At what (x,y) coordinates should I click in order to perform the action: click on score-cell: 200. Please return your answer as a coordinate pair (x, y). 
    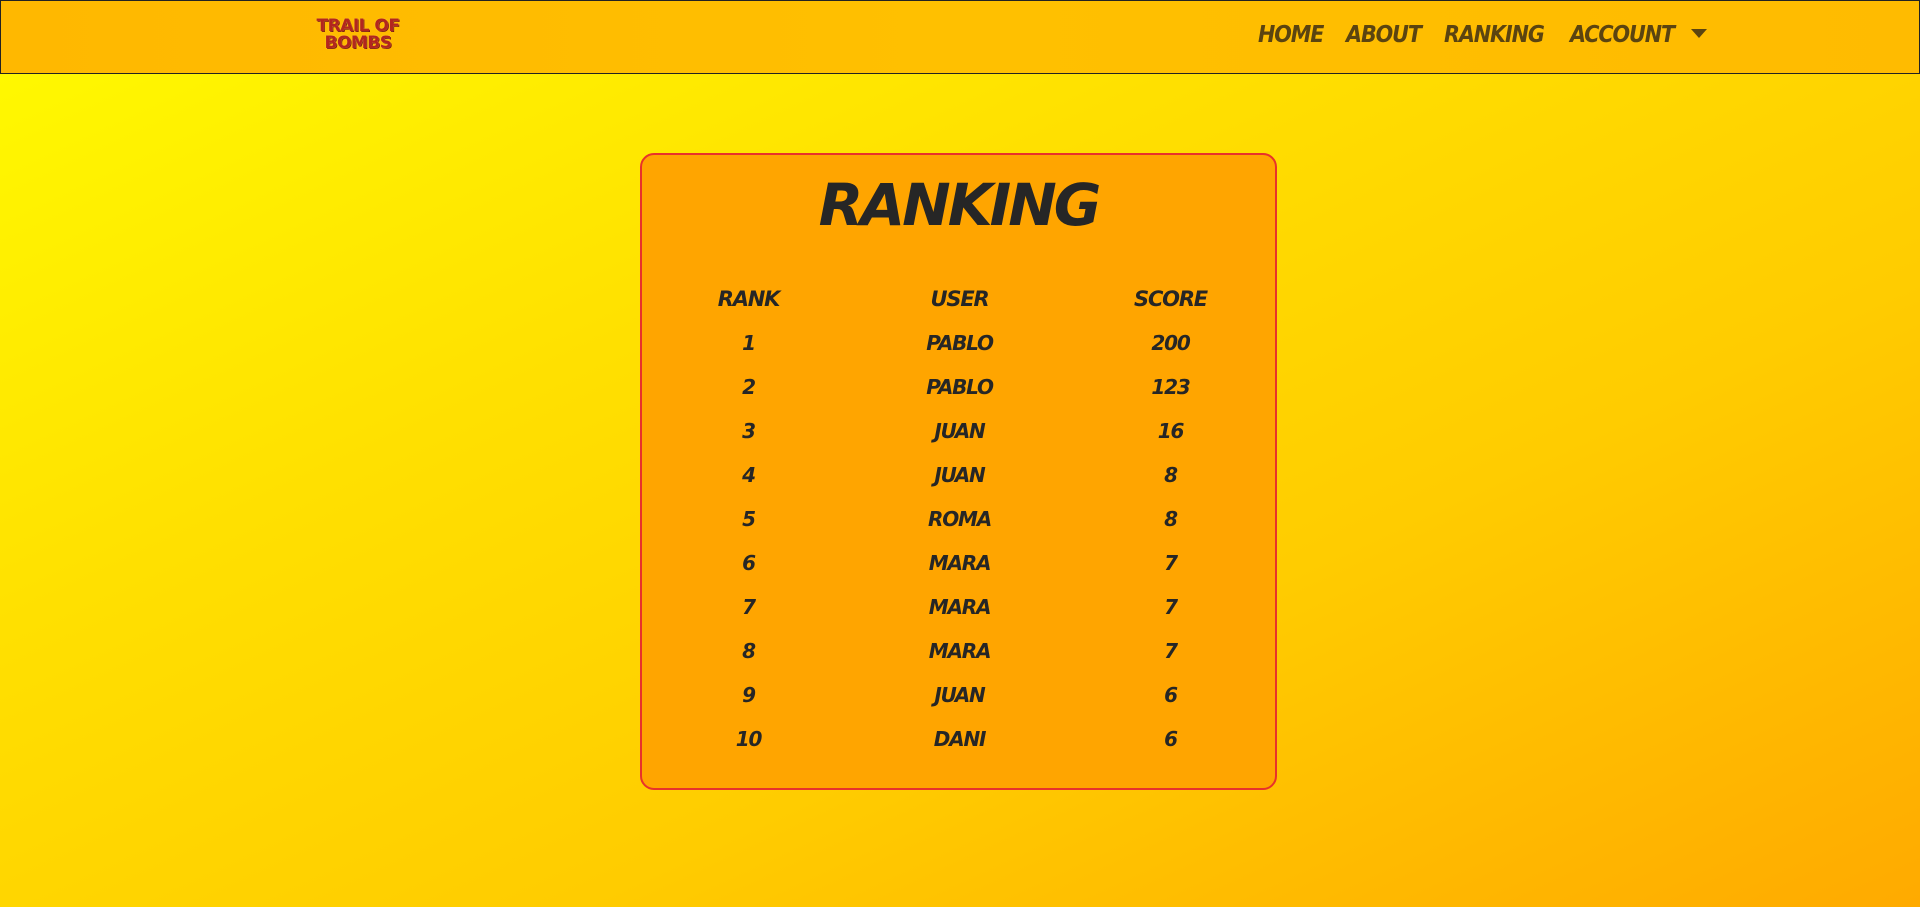
    Looking at the image, I should click on (1170, 343).